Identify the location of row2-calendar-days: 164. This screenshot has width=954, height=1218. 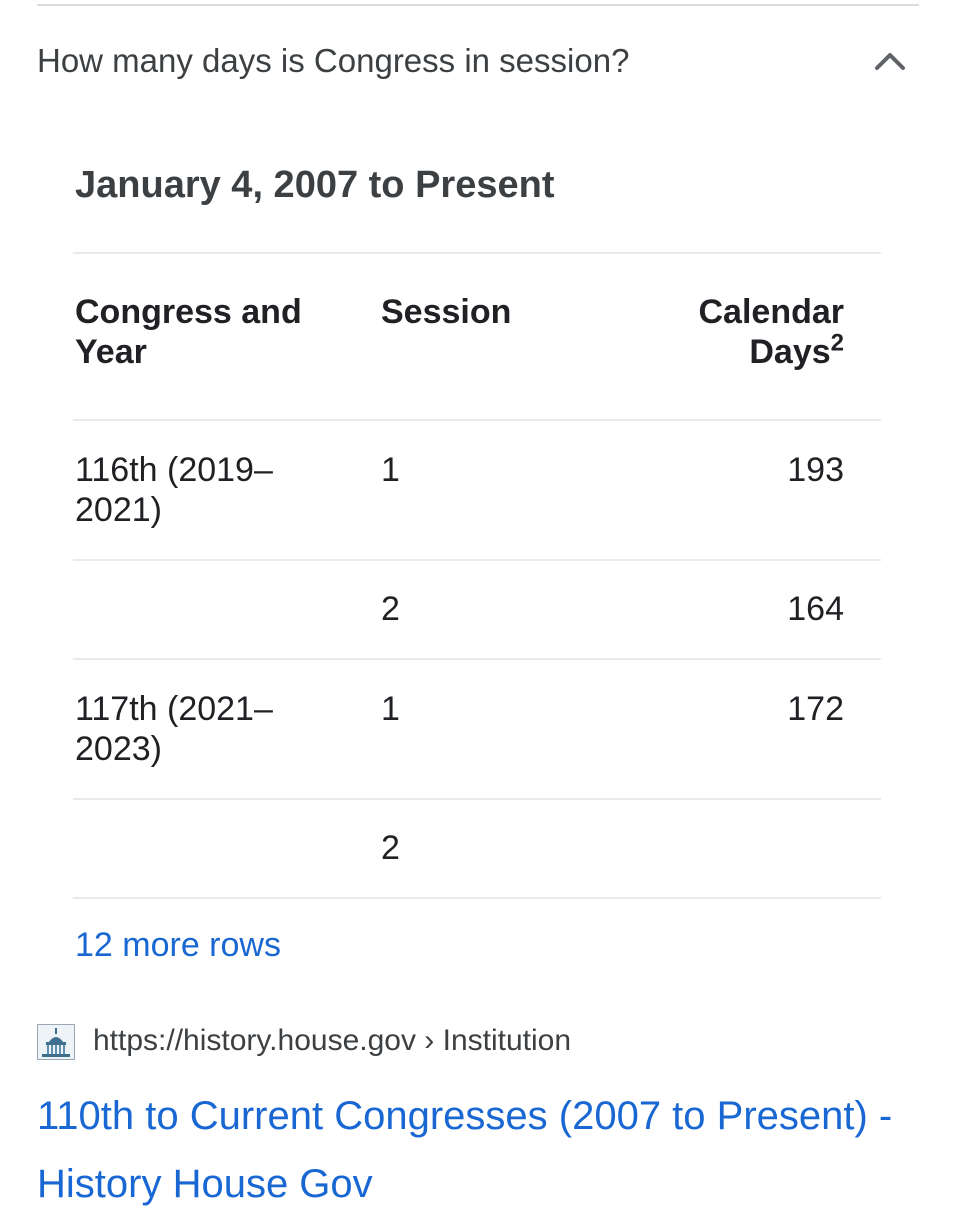
(815, 609).